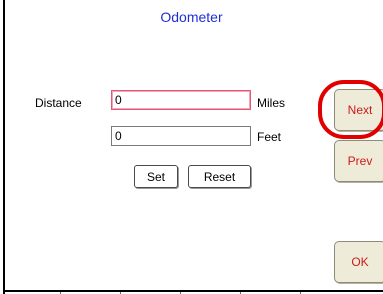  What do you see at coordinates (156, 176) in the screenshot?
I see `set-button: Set` at bounding box center [156, 176].